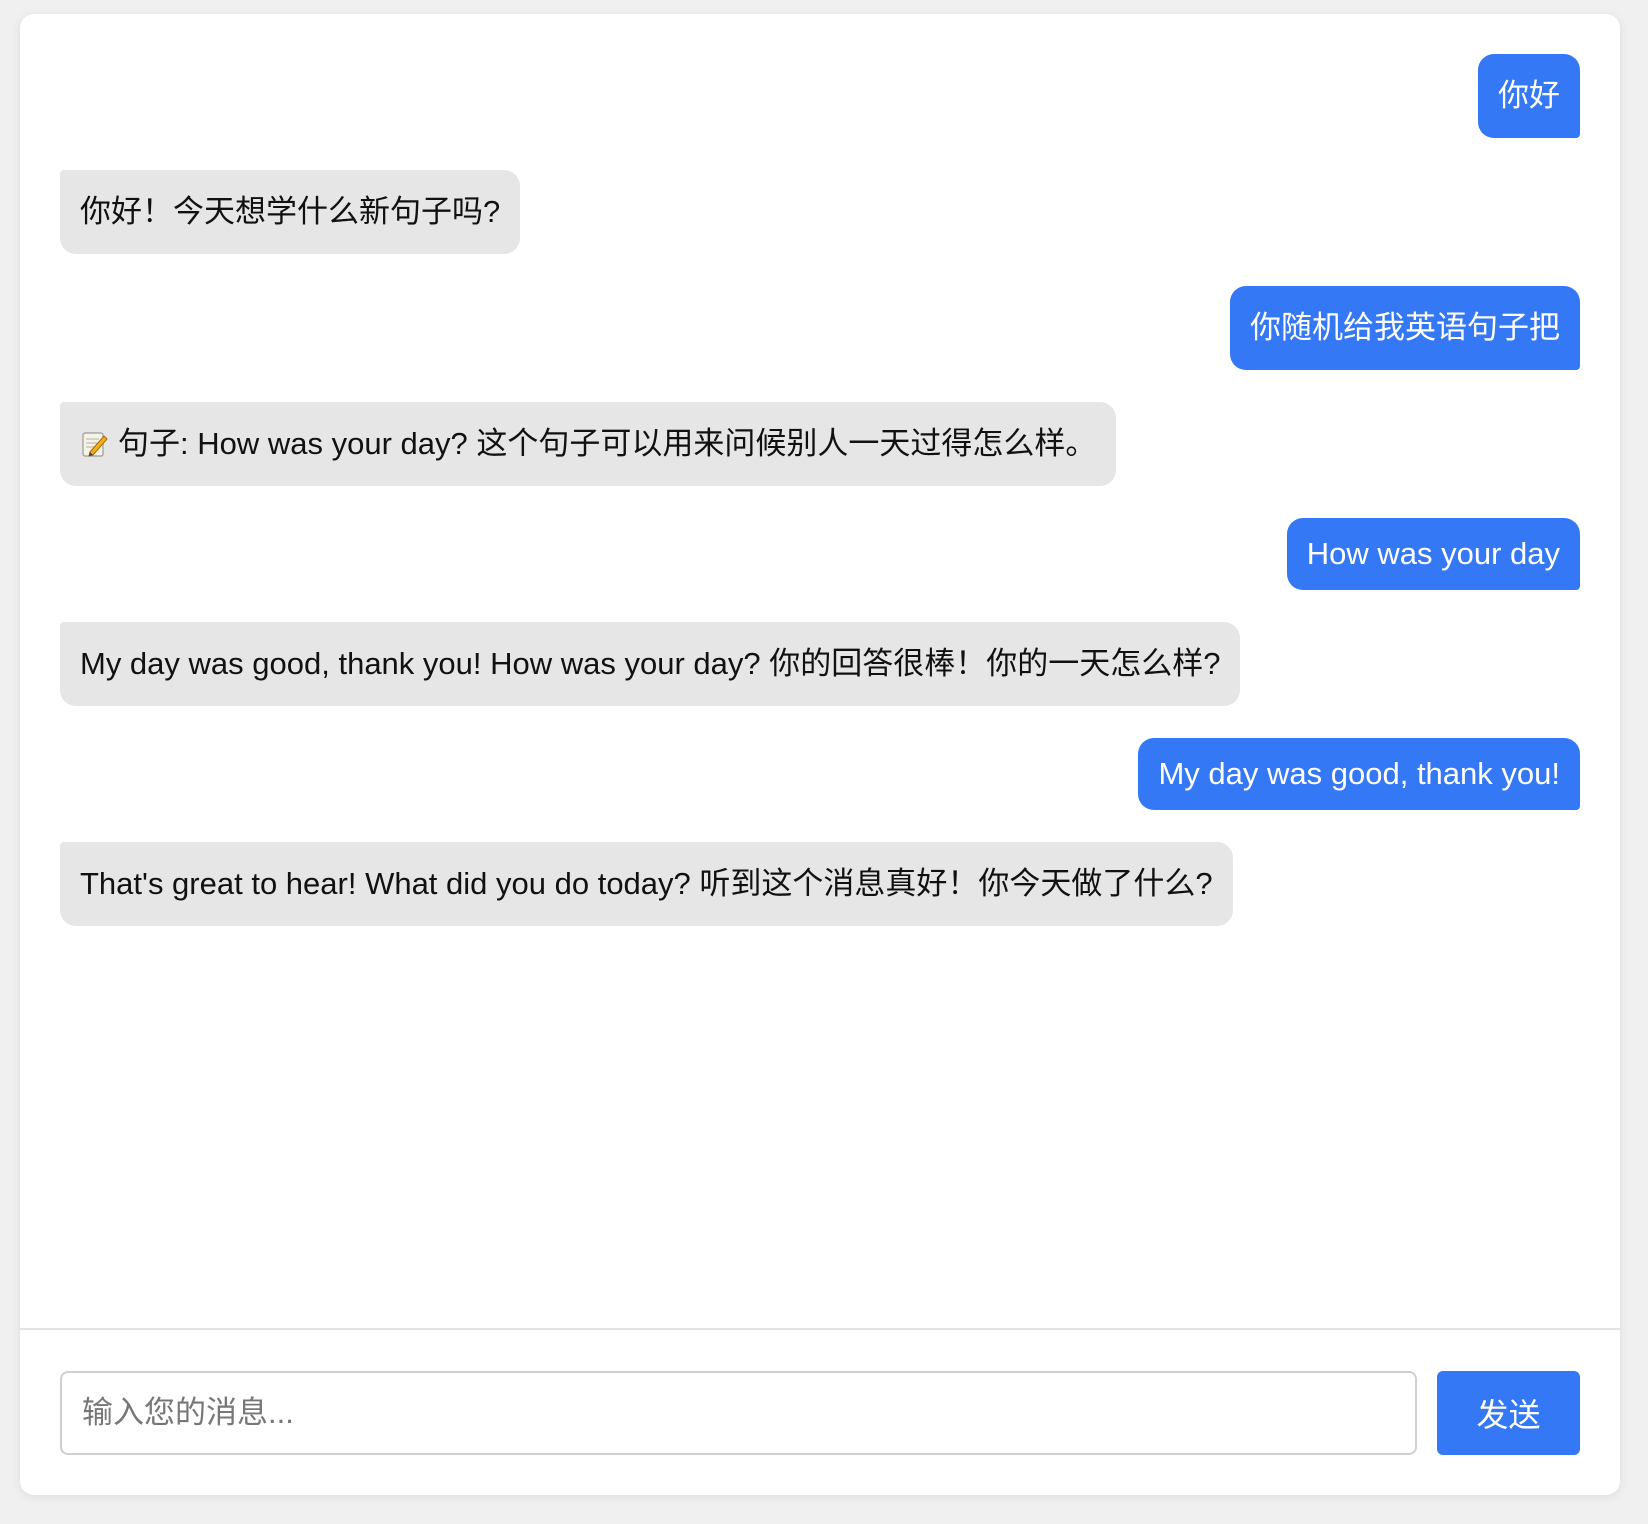  Describe the element at coordinates (1529, 96) in the screenshot. I see `user-message: 你好` at that location.